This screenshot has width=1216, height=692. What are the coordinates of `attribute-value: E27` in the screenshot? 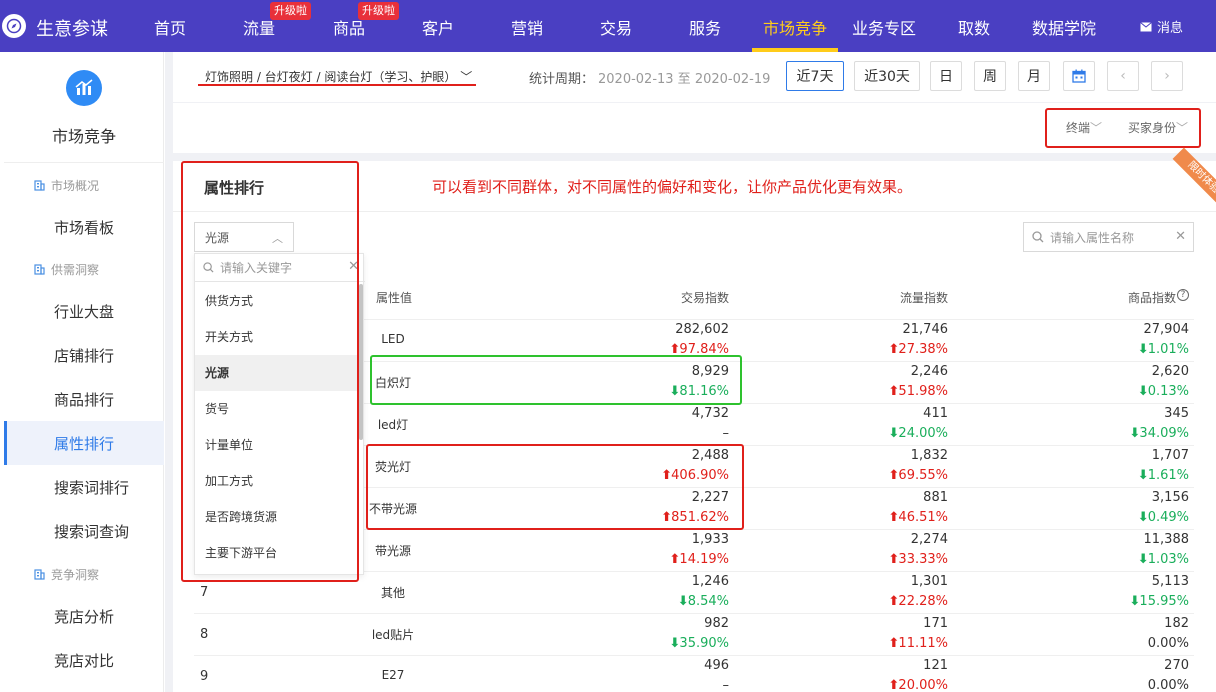 It's located at (393, 675).